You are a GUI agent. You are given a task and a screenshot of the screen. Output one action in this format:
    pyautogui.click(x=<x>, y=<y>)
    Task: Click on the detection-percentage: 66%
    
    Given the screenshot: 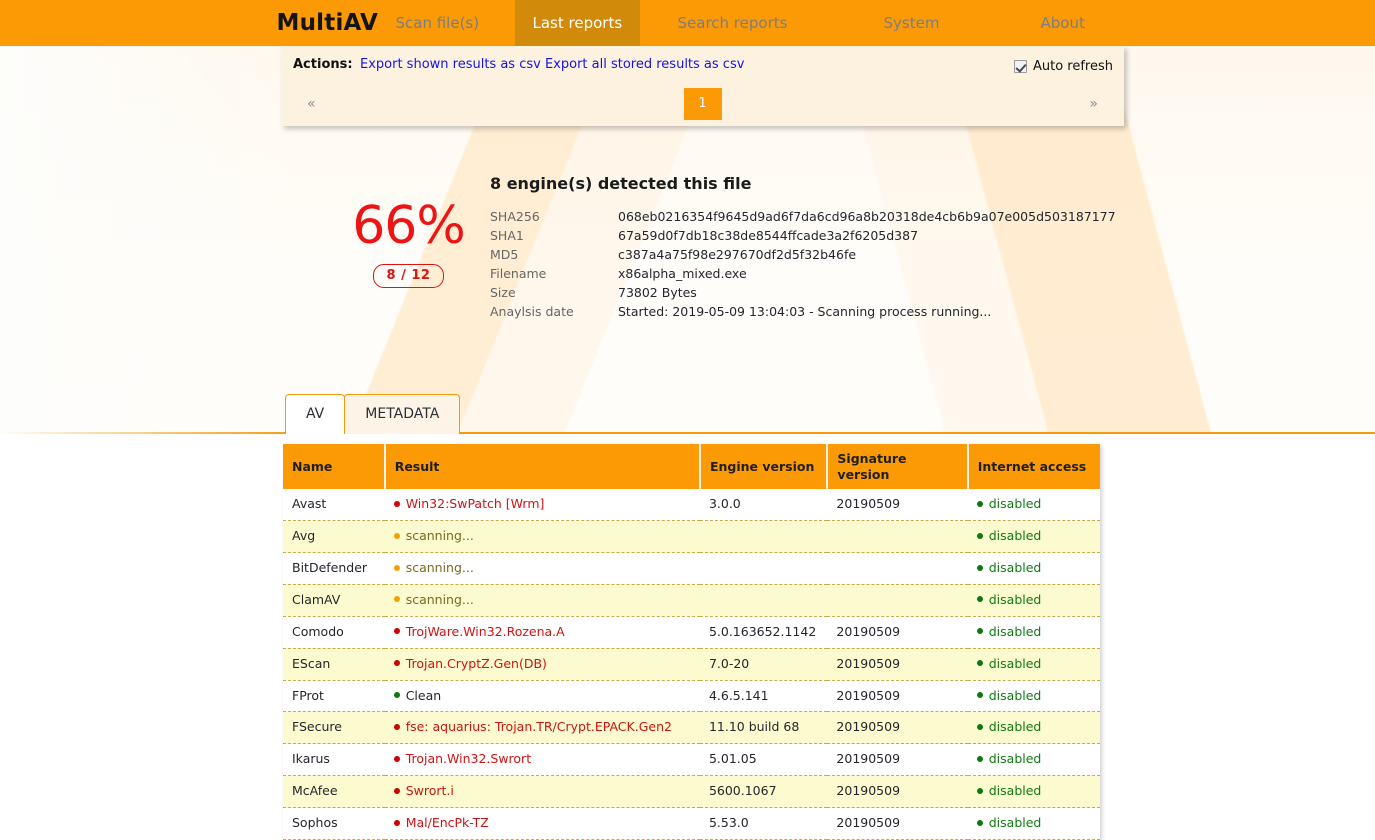 What is the action you would take?
    pyautogui.click(x=409, y=226)
    